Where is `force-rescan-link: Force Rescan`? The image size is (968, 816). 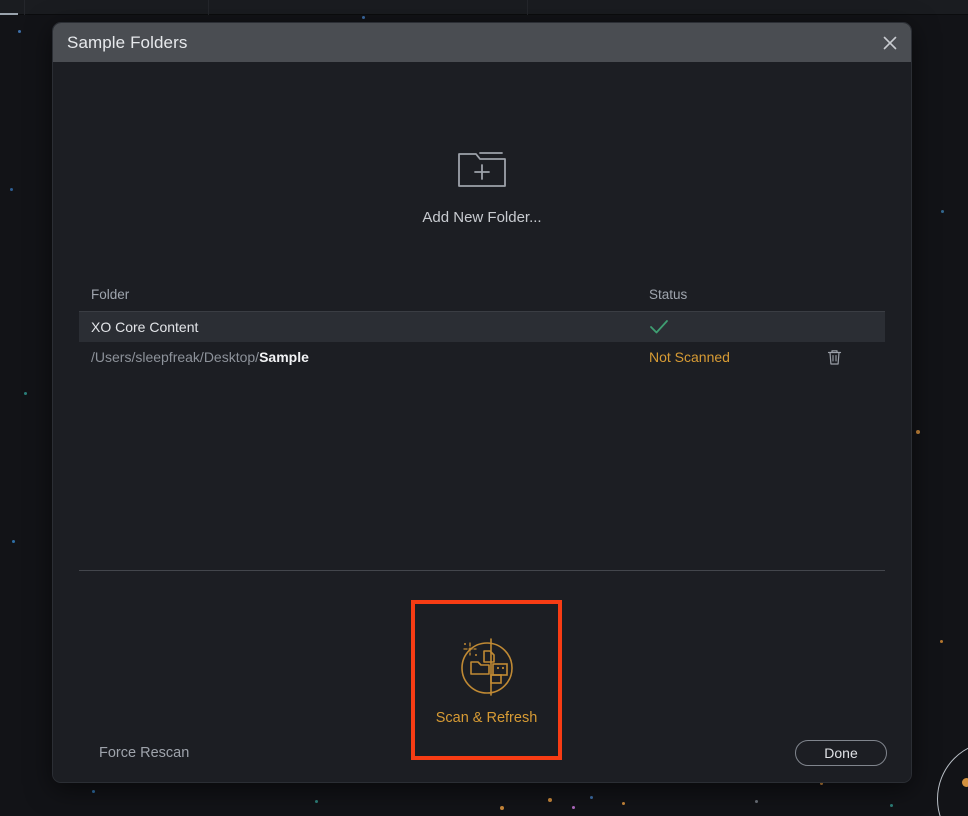 force-rescan-link: Force Rescan is located at coordinates (144, 753).